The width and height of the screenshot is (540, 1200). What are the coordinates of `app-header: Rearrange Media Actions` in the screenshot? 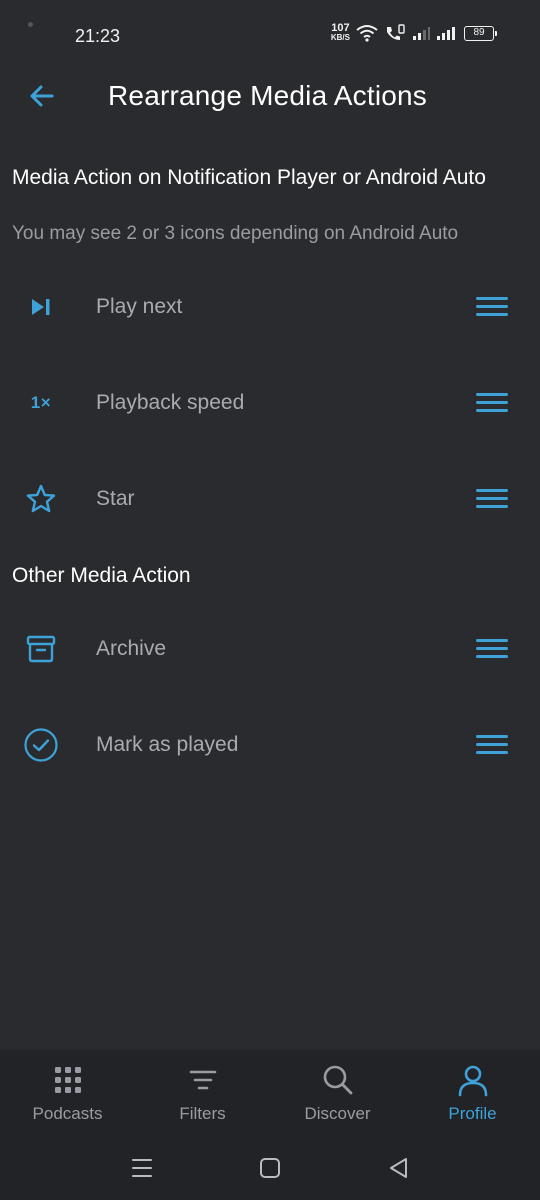 It's located at (270, 98).